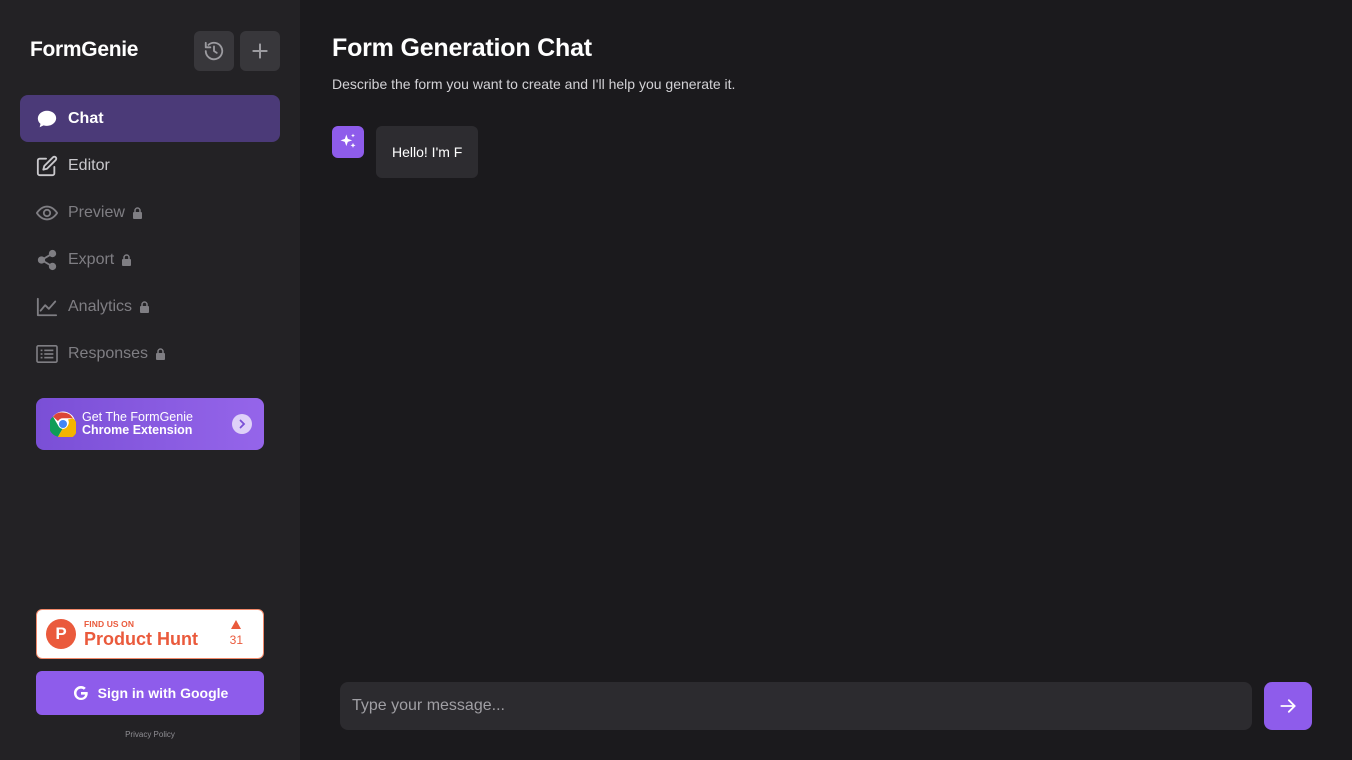  Describe the element at coordinates (47, 213) in the screenshot. I see `eye-icon` at that location.